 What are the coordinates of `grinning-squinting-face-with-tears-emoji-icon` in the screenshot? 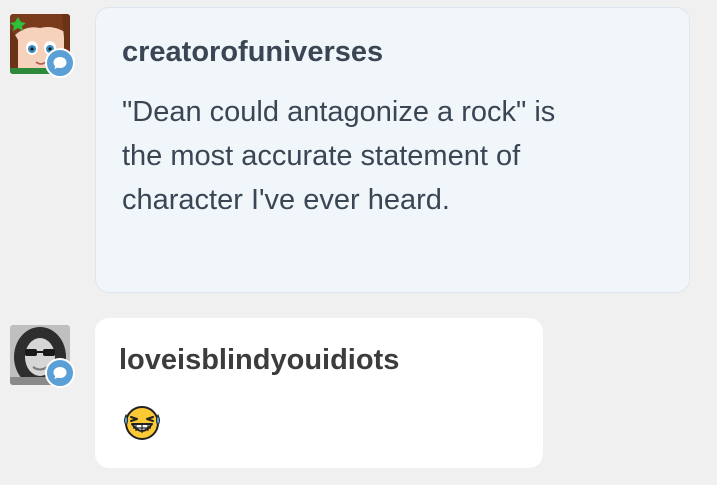 It's located at (142, 423).